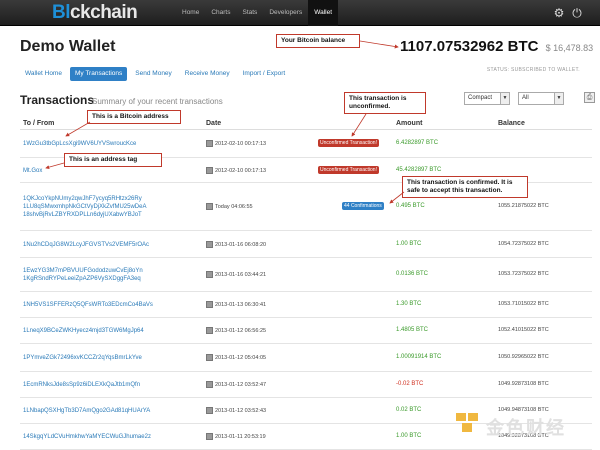  What do you see at coordinates (98, 74) in the screenshot?
I see `tab-my-transactions: My Transactions` at bounding box center [98, 74].